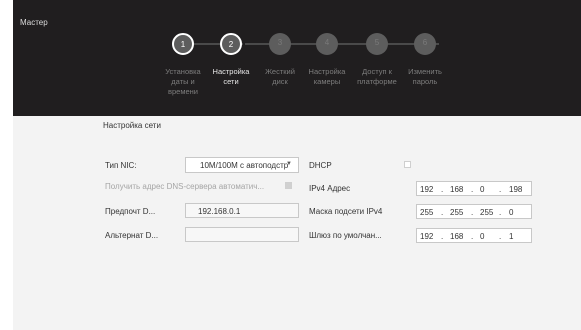 The width and height of the screenshot is (581, 330). I want to click on step-1-label: Установка даты и времени, so click(183, 81).